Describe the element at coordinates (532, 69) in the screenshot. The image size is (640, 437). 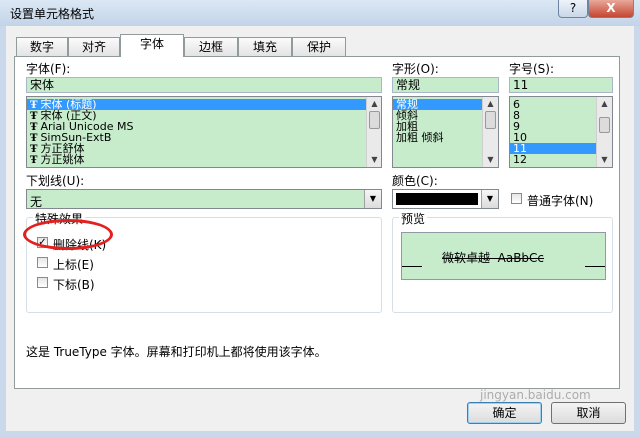
I see `font-size-label: 字号(S):` at that location.